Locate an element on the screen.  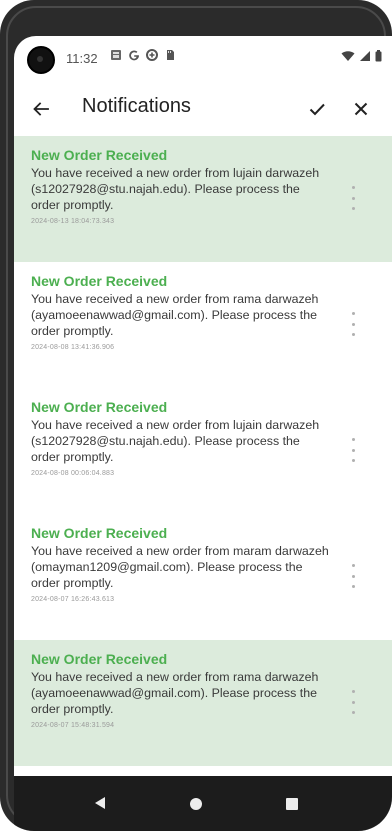
page-title: Notifications is located at coordinates (136, 106).